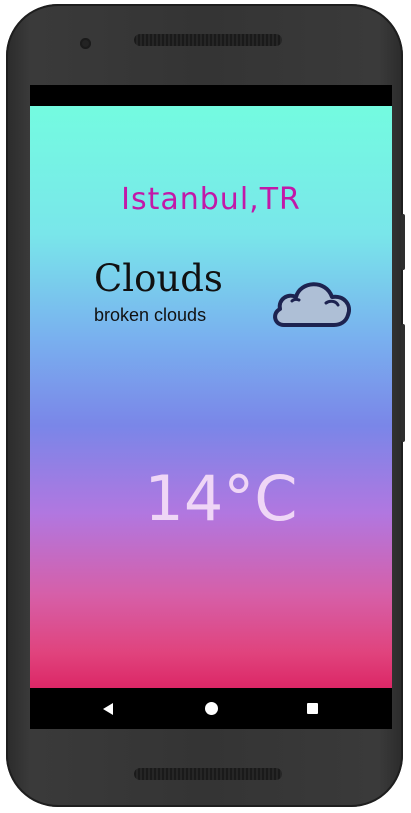 Image resolution: width=411 pixels, height=813 pixels. What do you see at coordinates (221, 498) in the screenshot?
I see `temperature-readout: 14°C` at bounding box center [221, 498].